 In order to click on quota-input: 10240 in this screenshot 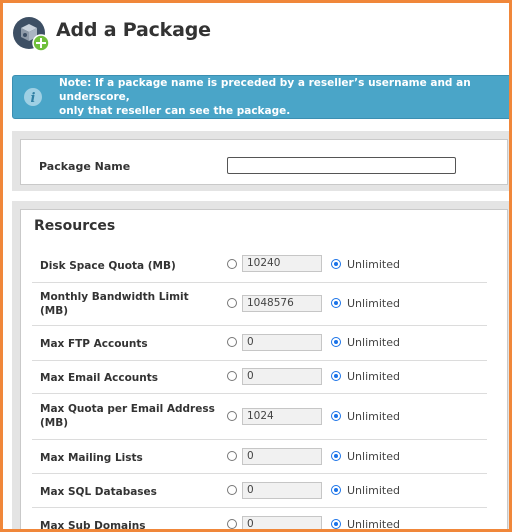, I will do `click(282, 263)`.